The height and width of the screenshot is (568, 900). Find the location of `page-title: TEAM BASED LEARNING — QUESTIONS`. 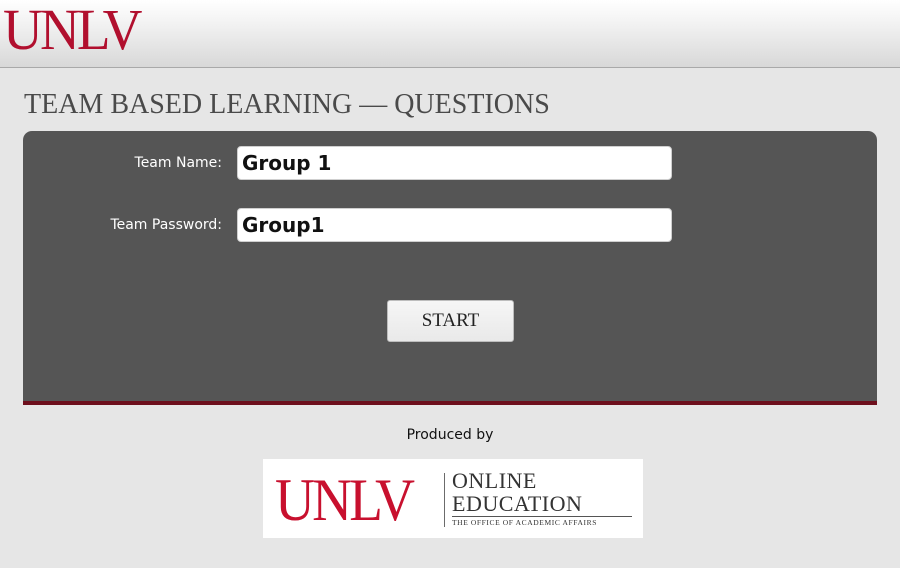

page-title: TEAM BASED LEARNING — QUESTIONS is located at coordinates (287, 104).